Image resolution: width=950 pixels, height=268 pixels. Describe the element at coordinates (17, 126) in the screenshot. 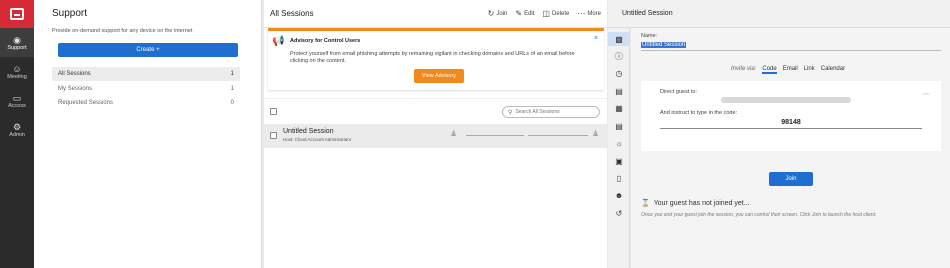

I see `gear-icon: ⚙` at that location.